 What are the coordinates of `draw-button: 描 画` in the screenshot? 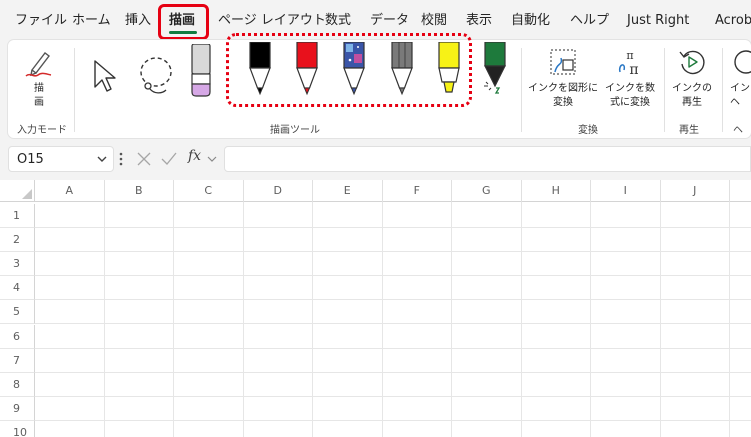 It's located at (39, 79).